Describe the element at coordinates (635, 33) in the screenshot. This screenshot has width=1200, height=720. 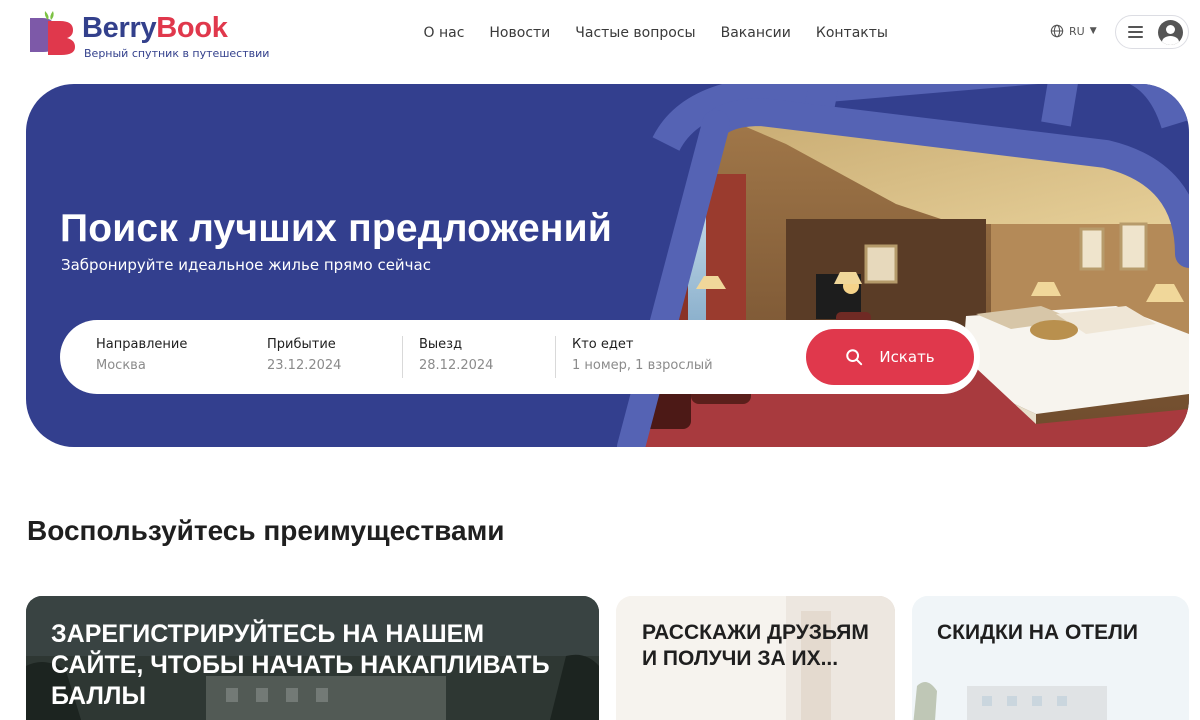
I see `nav-item-faq: Частые вопросы` at that location.